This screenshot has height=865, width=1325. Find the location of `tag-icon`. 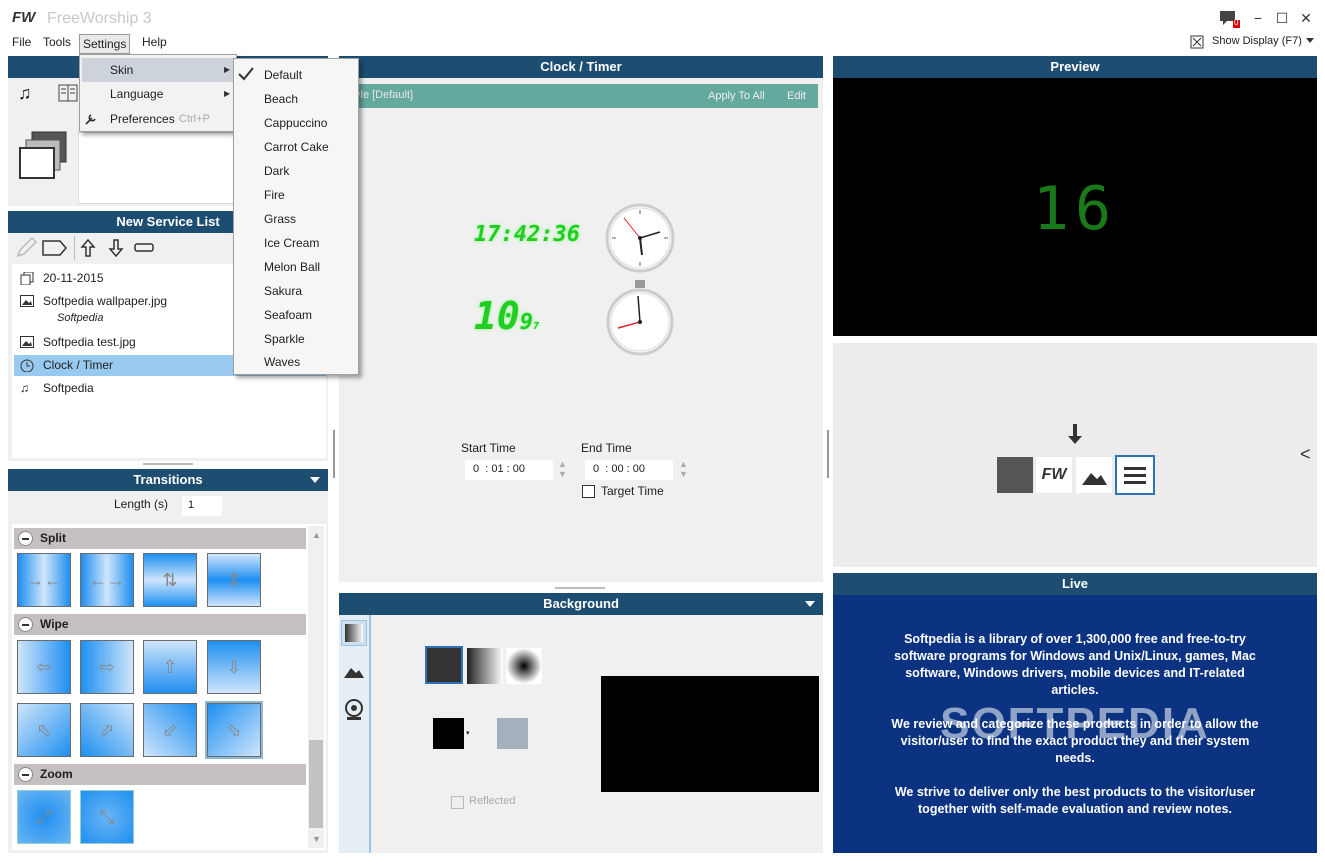

tag-icon is located at coordinates (55, 248).